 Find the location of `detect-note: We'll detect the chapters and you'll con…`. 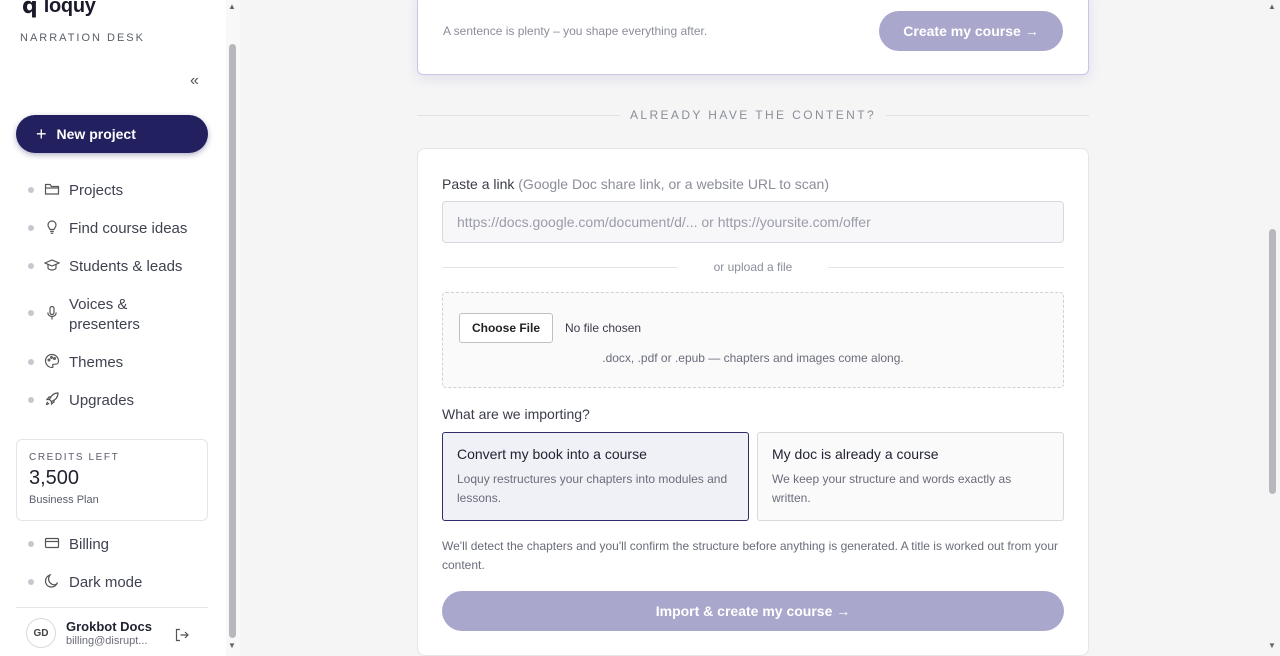

detect-note: We'll detect the chapters and you'll con… is located at coordinates (750, 555).